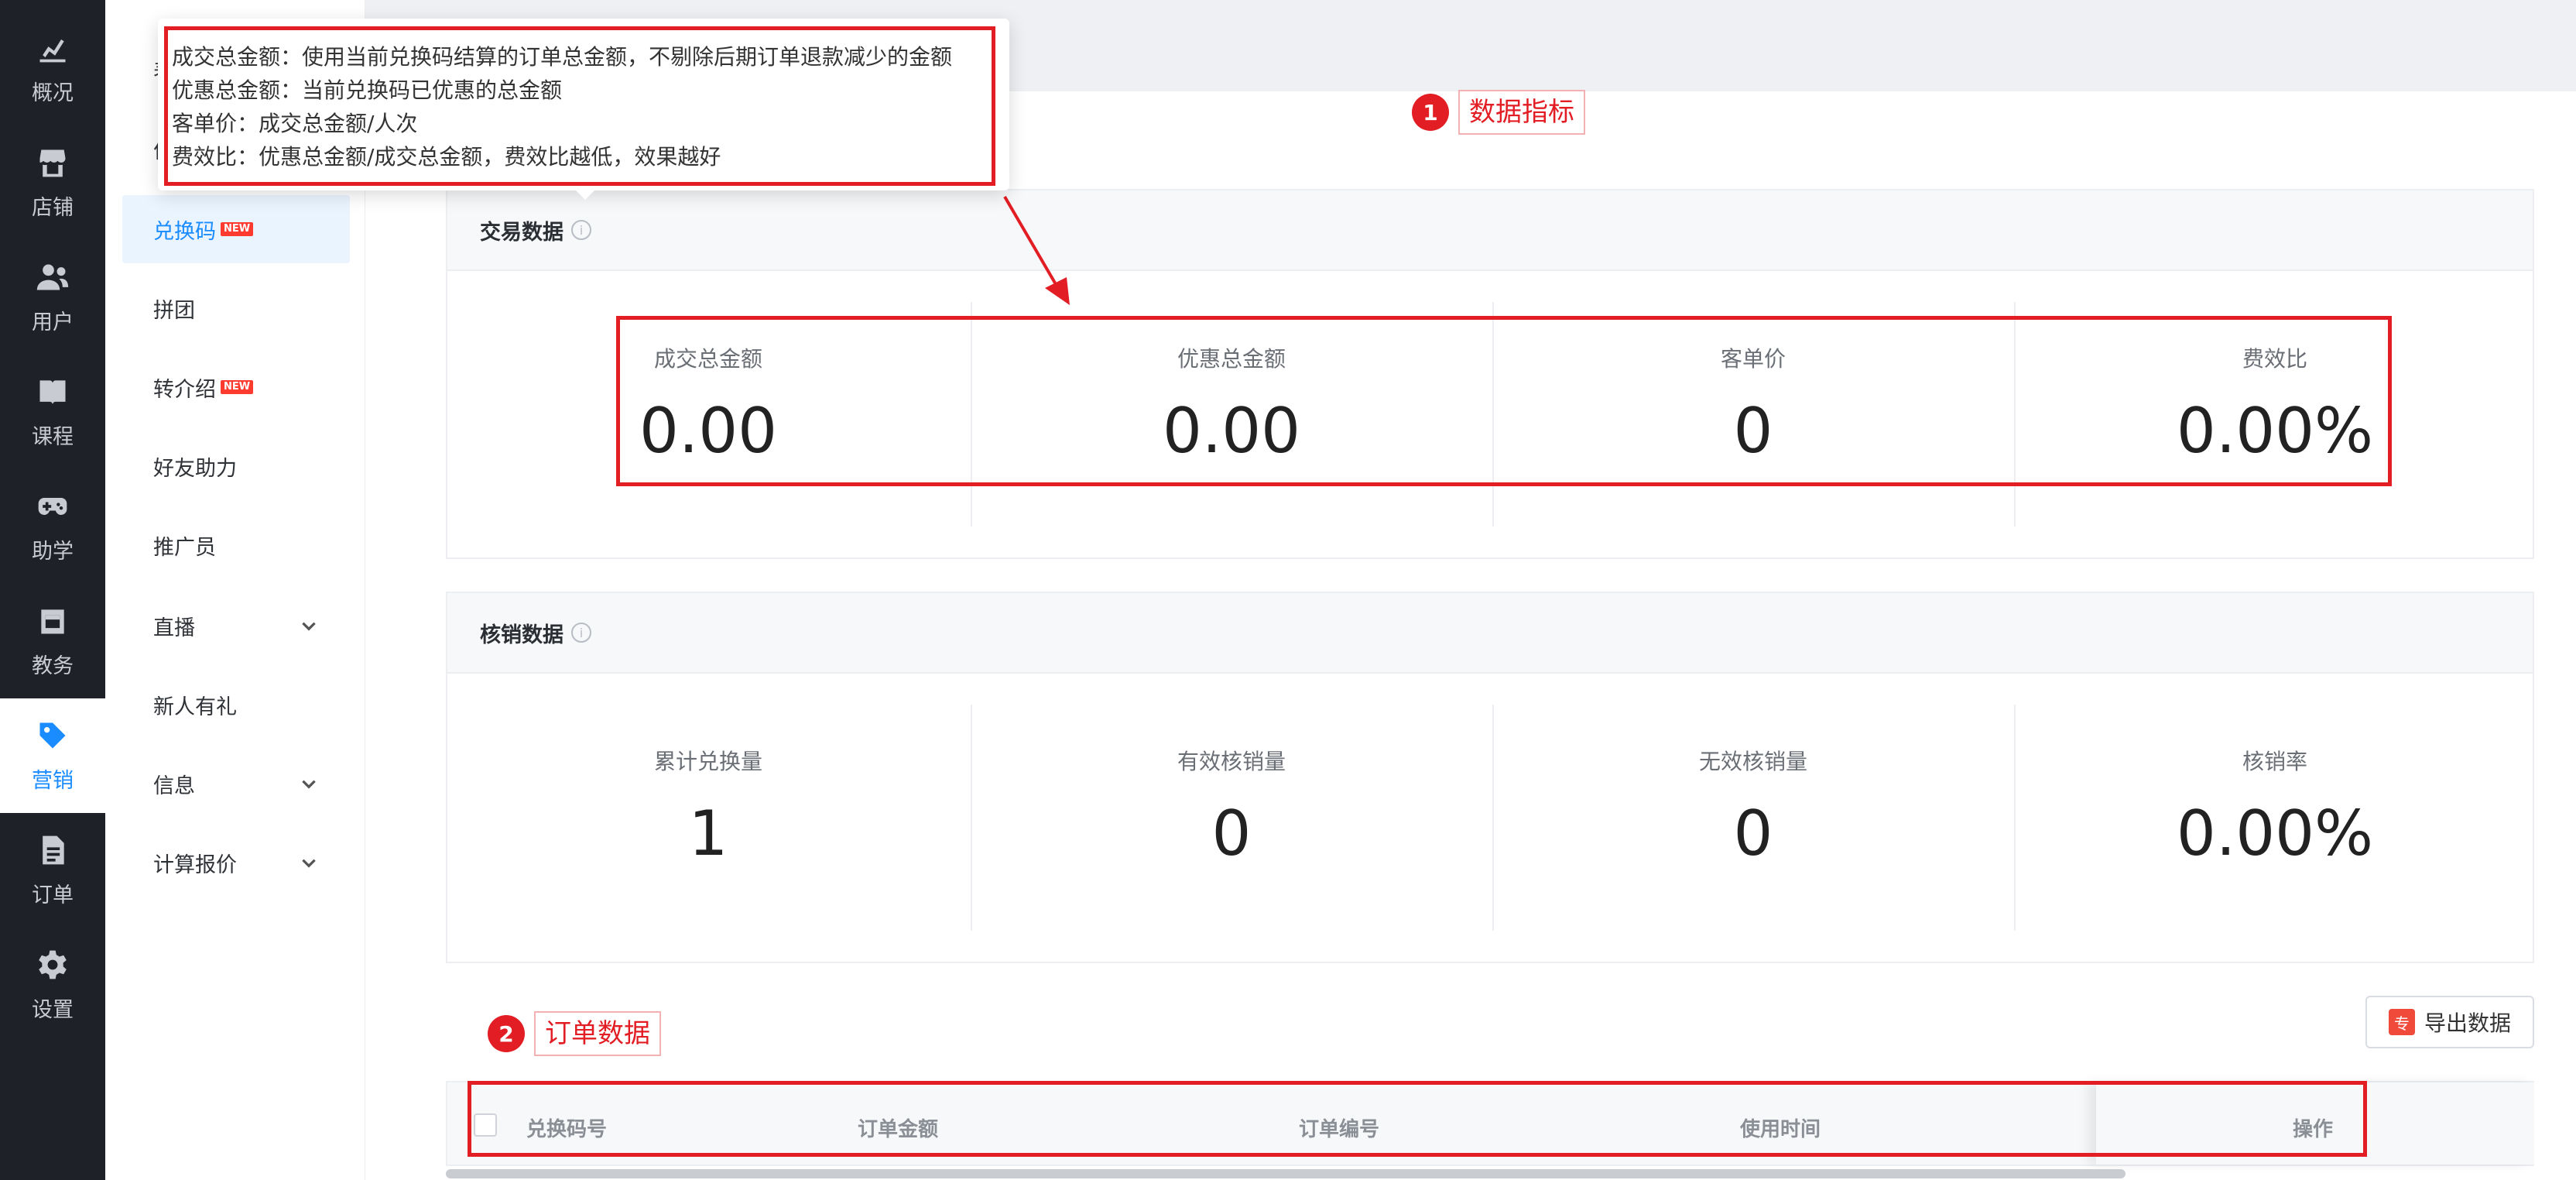  Describe the element at coordinates (585, 195) in the screenshot. I see `tooltip-arrow` at that location.